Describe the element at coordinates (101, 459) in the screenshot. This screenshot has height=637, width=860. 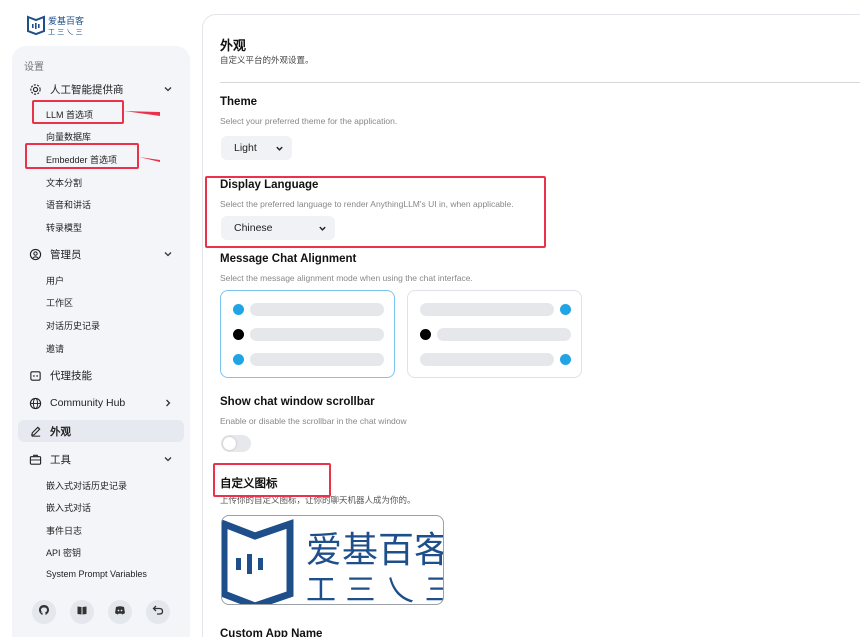
I see `sidebar-item-tools: 工具` at that location.